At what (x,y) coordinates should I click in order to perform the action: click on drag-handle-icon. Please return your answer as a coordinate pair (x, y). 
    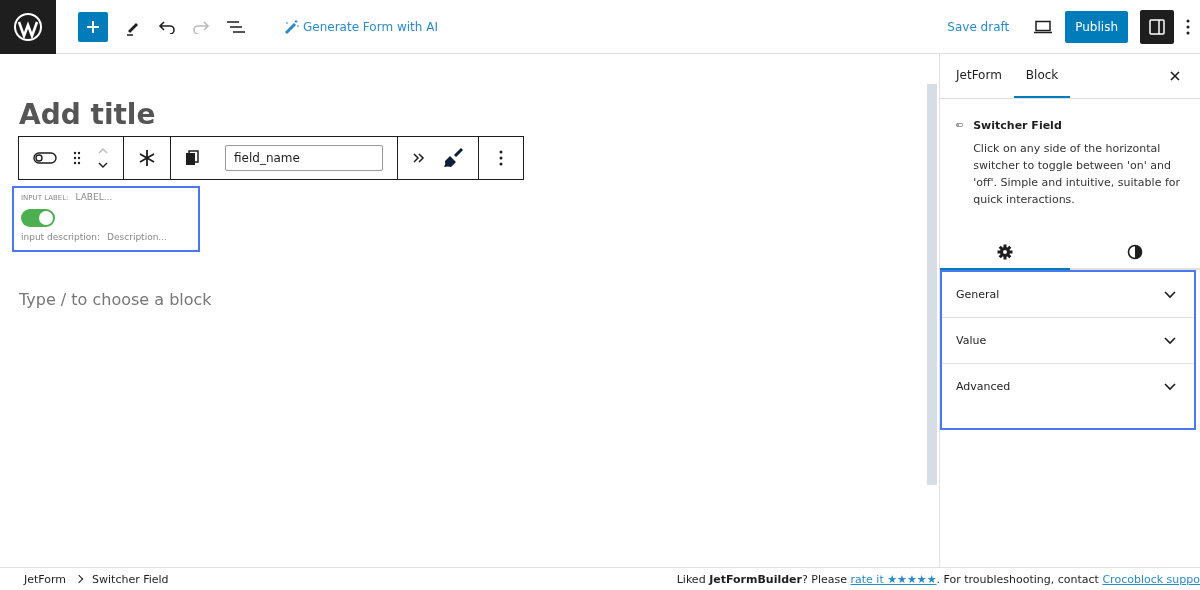
    Looking at the image, I should click on (77, 158).